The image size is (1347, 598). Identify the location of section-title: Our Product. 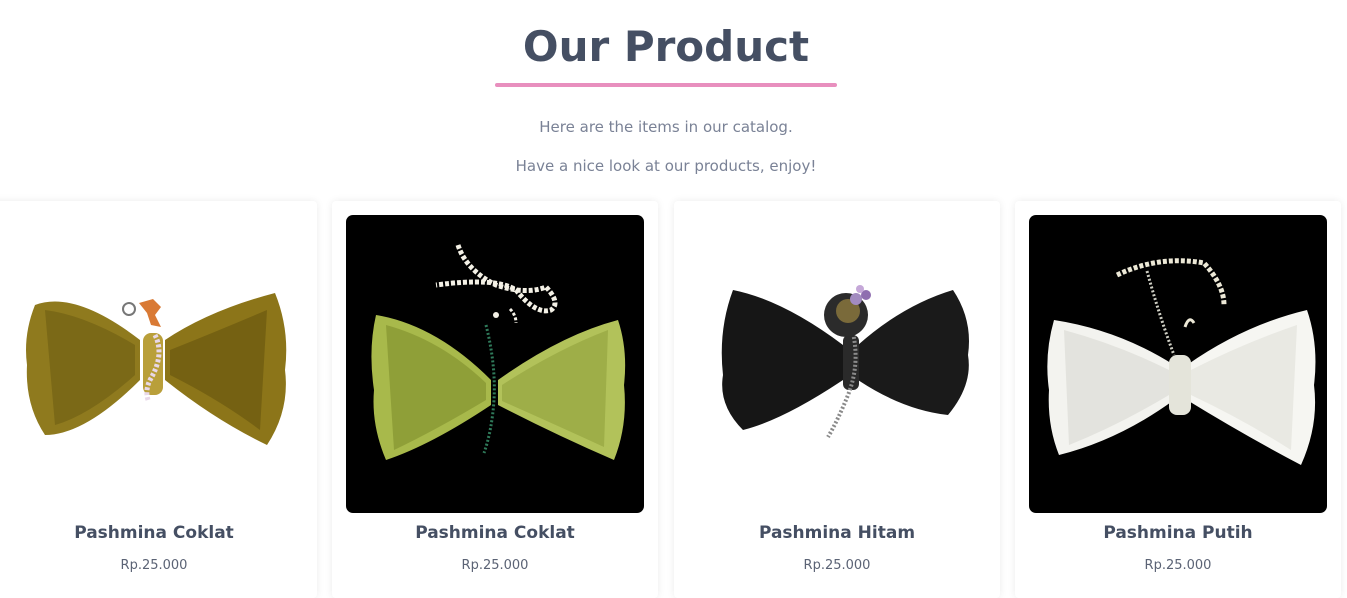
(666, 46).